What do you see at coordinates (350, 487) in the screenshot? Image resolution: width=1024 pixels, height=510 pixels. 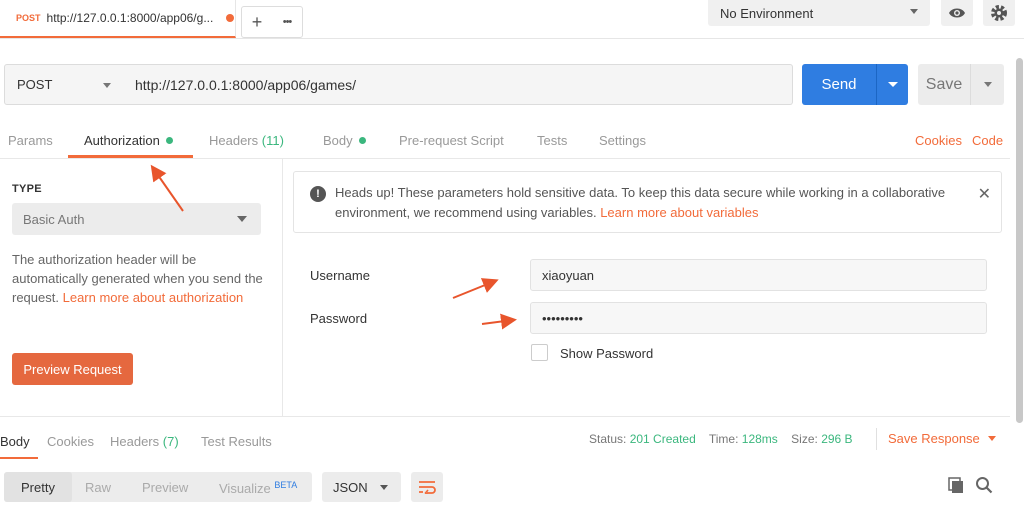 I see `format-value: JSON` at bounding box center [350, 487].